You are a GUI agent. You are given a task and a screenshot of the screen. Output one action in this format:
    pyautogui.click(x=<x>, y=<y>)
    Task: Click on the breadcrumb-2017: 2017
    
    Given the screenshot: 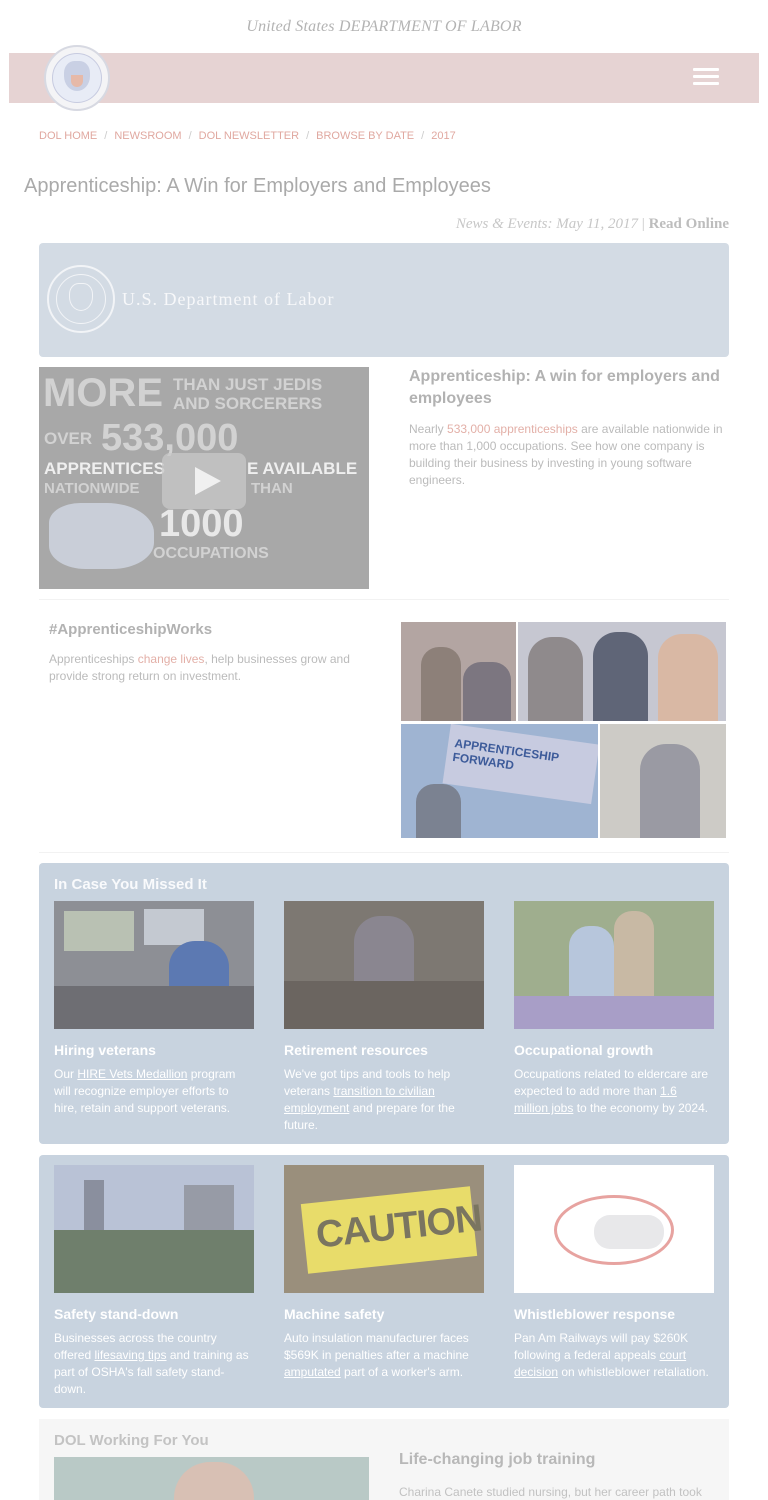 What is the action you would take?
    pyautogui.click(x=443, y=136)
    